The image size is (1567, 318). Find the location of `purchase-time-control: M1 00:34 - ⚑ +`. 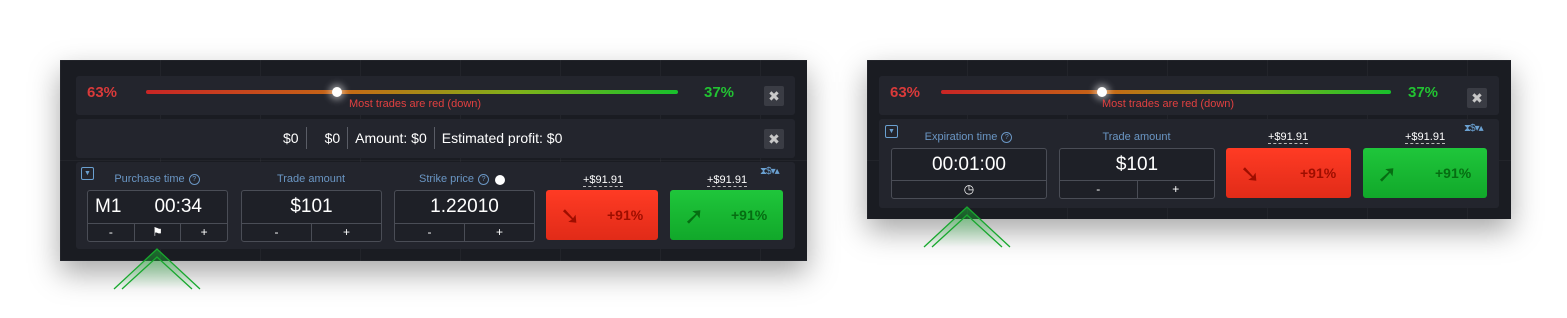

purchase-time-control: M1 00:34 - ⚑ + is located at coordinates (157, 216).